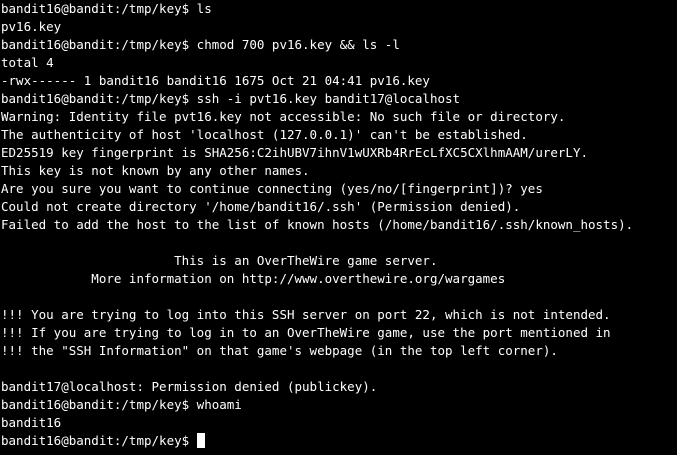  Describe the element at coordinates (31, 422) in the screenshot. I see `terminal-line: bandit16` at that location.